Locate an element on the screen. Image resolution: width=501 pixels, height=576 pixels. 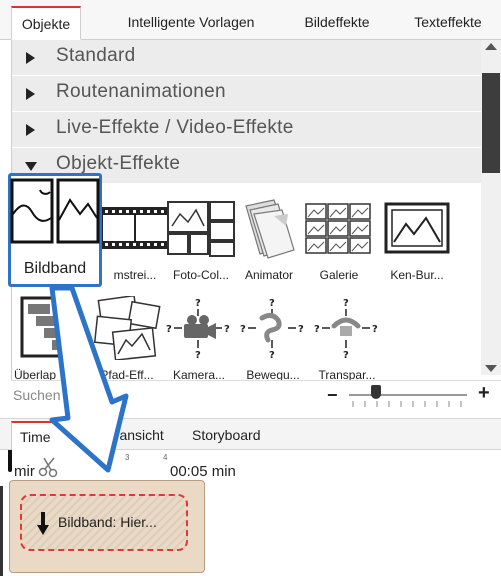
camera-question-icon: ? ? ? ? is located at coordinates (198, 329).